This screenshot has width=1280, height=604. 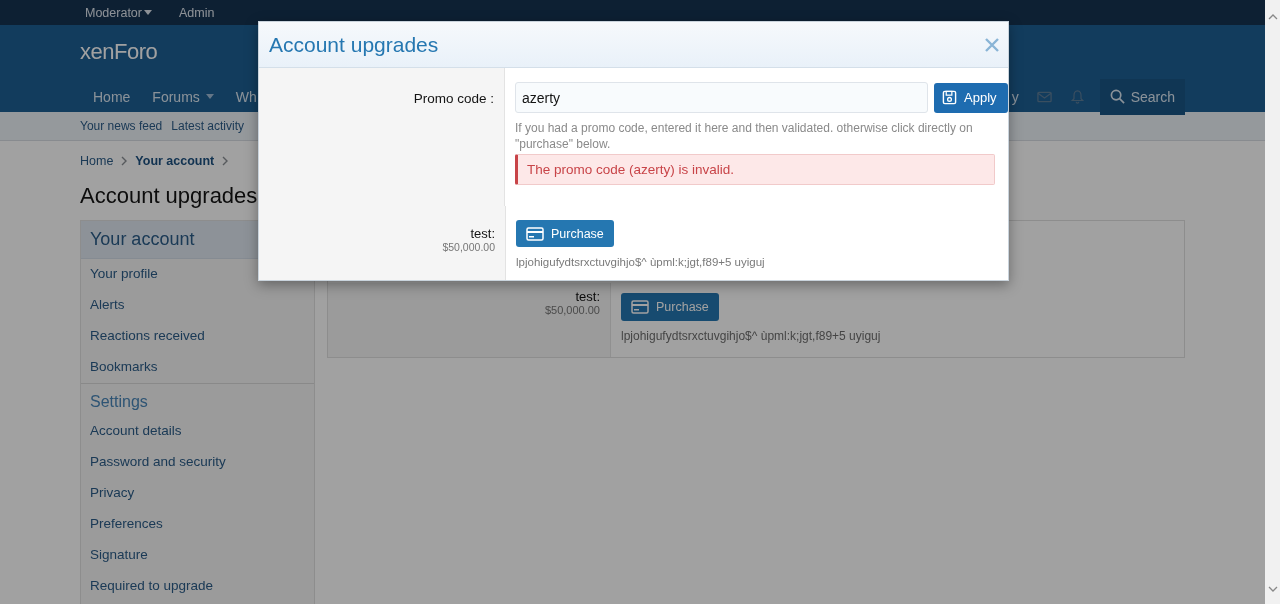 What do you see at coordinates (755, 169) in the screenshot?
I see `error-message: The promo code (azerty) is invalid.` at bounding box center [755, 169].